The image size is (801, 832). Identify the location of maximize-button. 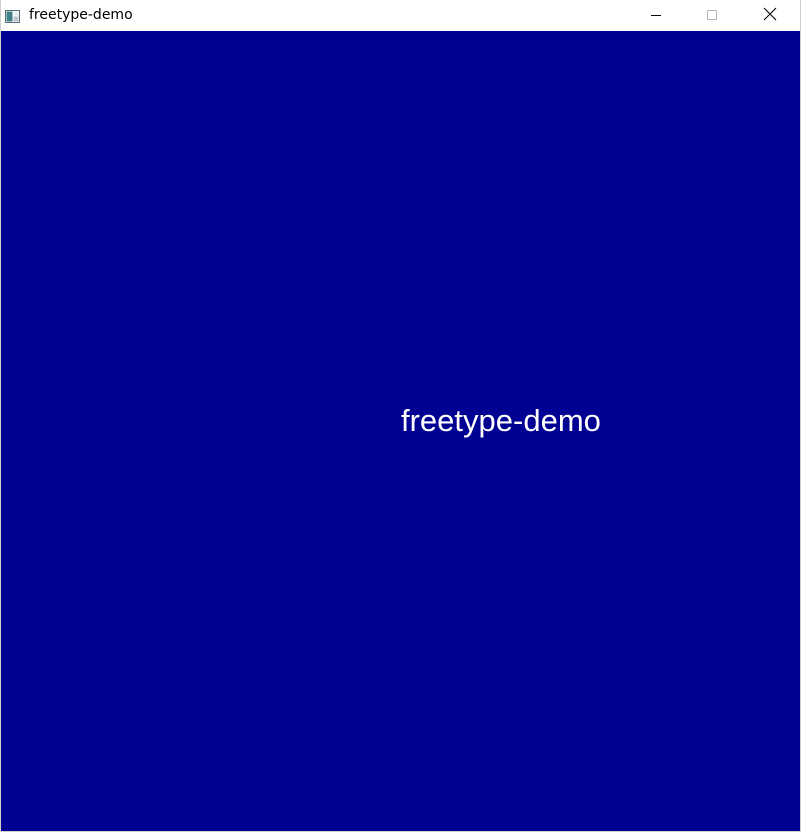
(712, 15).